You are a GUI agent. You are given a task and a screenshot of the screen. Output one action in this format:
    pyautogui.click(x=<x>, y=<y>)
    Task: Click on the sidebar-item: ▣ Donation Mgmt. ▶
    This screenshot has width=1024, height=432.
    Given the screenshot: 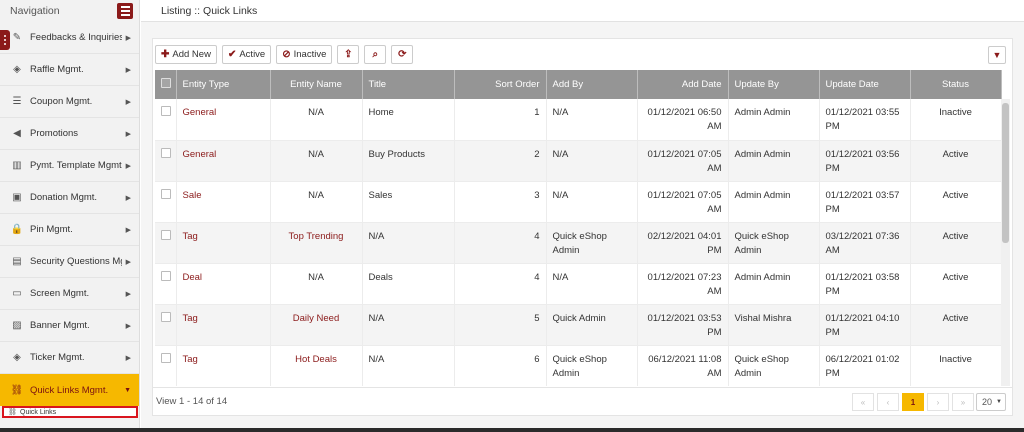 What is the action you would take?
    pyautogui.click(x=69, y=198)
    